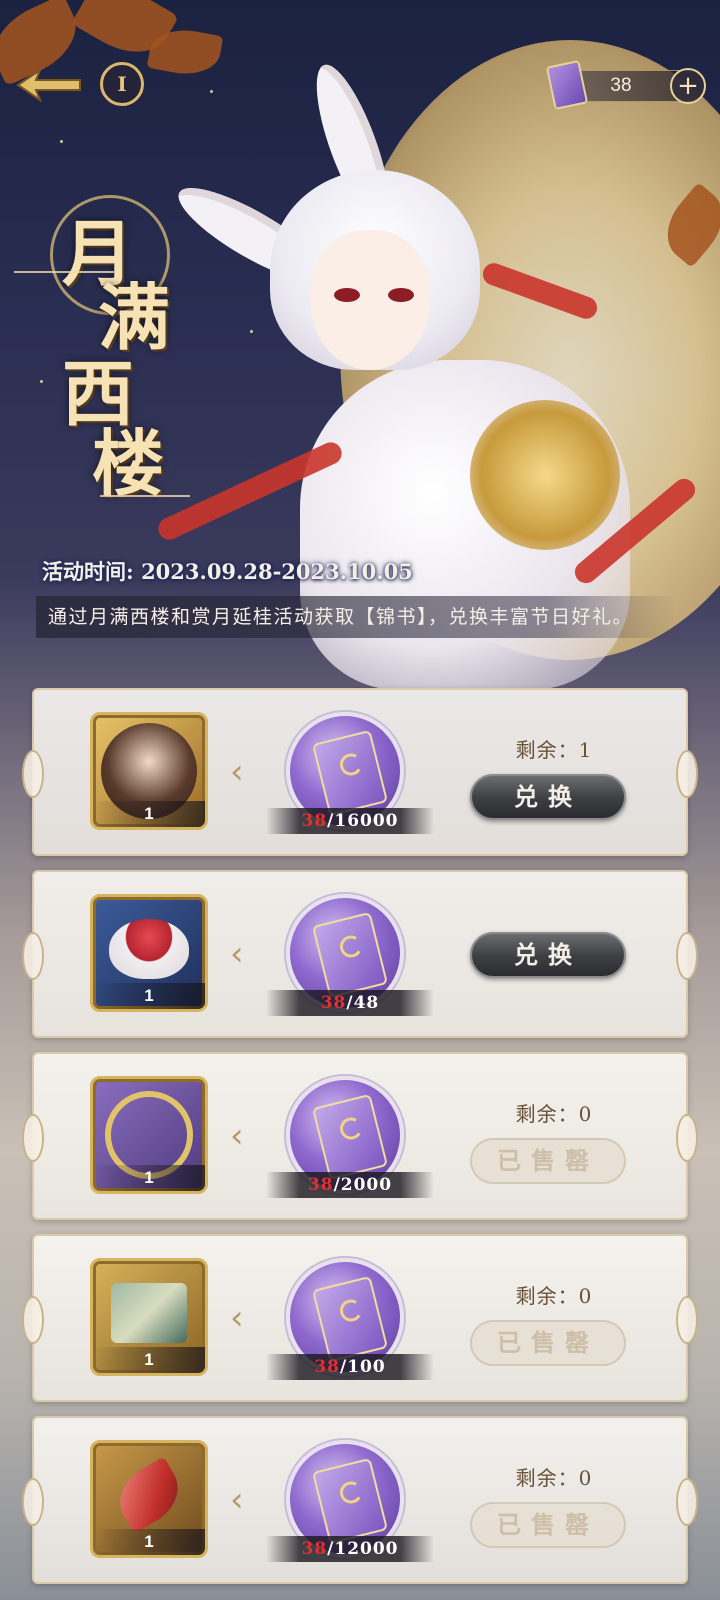 The height and width of the screenshot is (1600, 720). Describe the element at coordinates (149, 949) in the screenshot. I see `soup-bowl-icon` at that location.